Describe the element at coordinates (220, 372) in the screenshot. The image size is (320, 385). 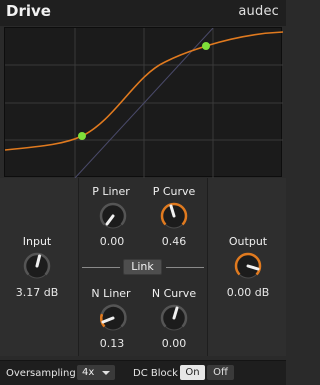
I see `dc-block-off-button: Off` at that location.